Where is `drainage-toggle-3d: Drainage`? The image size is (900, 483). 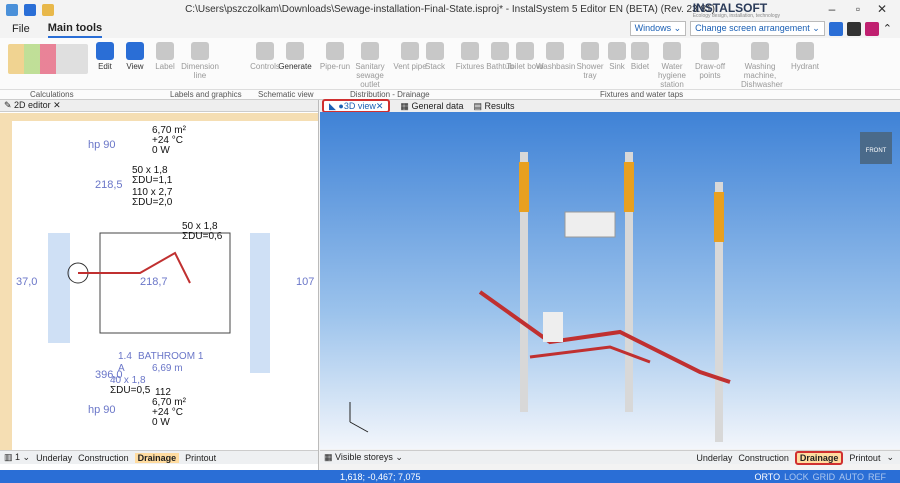 drainage-toggle-3d: Drainage is located at coordinates (819, 457).